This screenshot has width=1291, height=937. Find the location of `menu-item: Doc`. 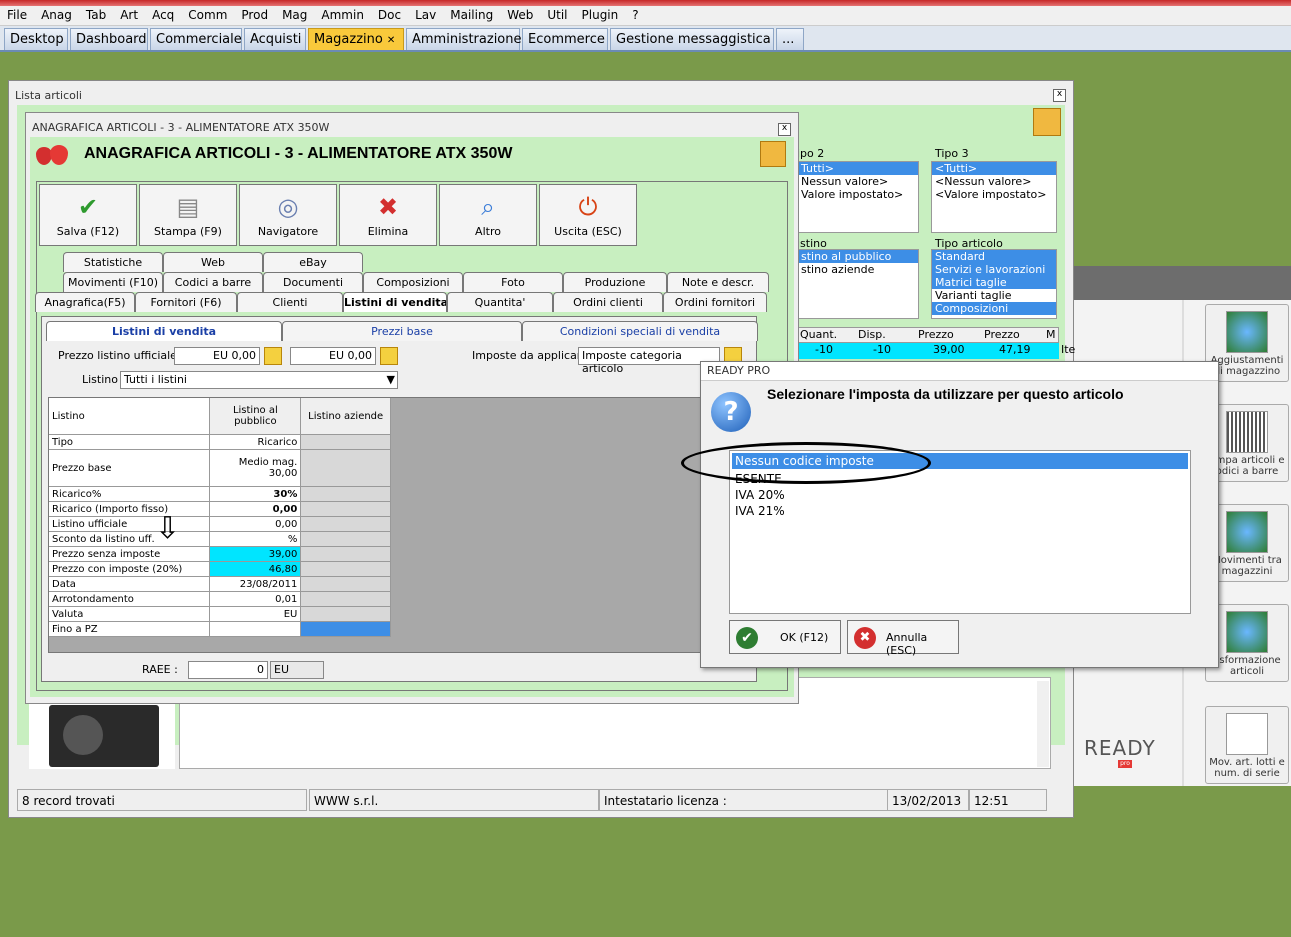

menu-item: Doc is located at coordinates (389, 15).